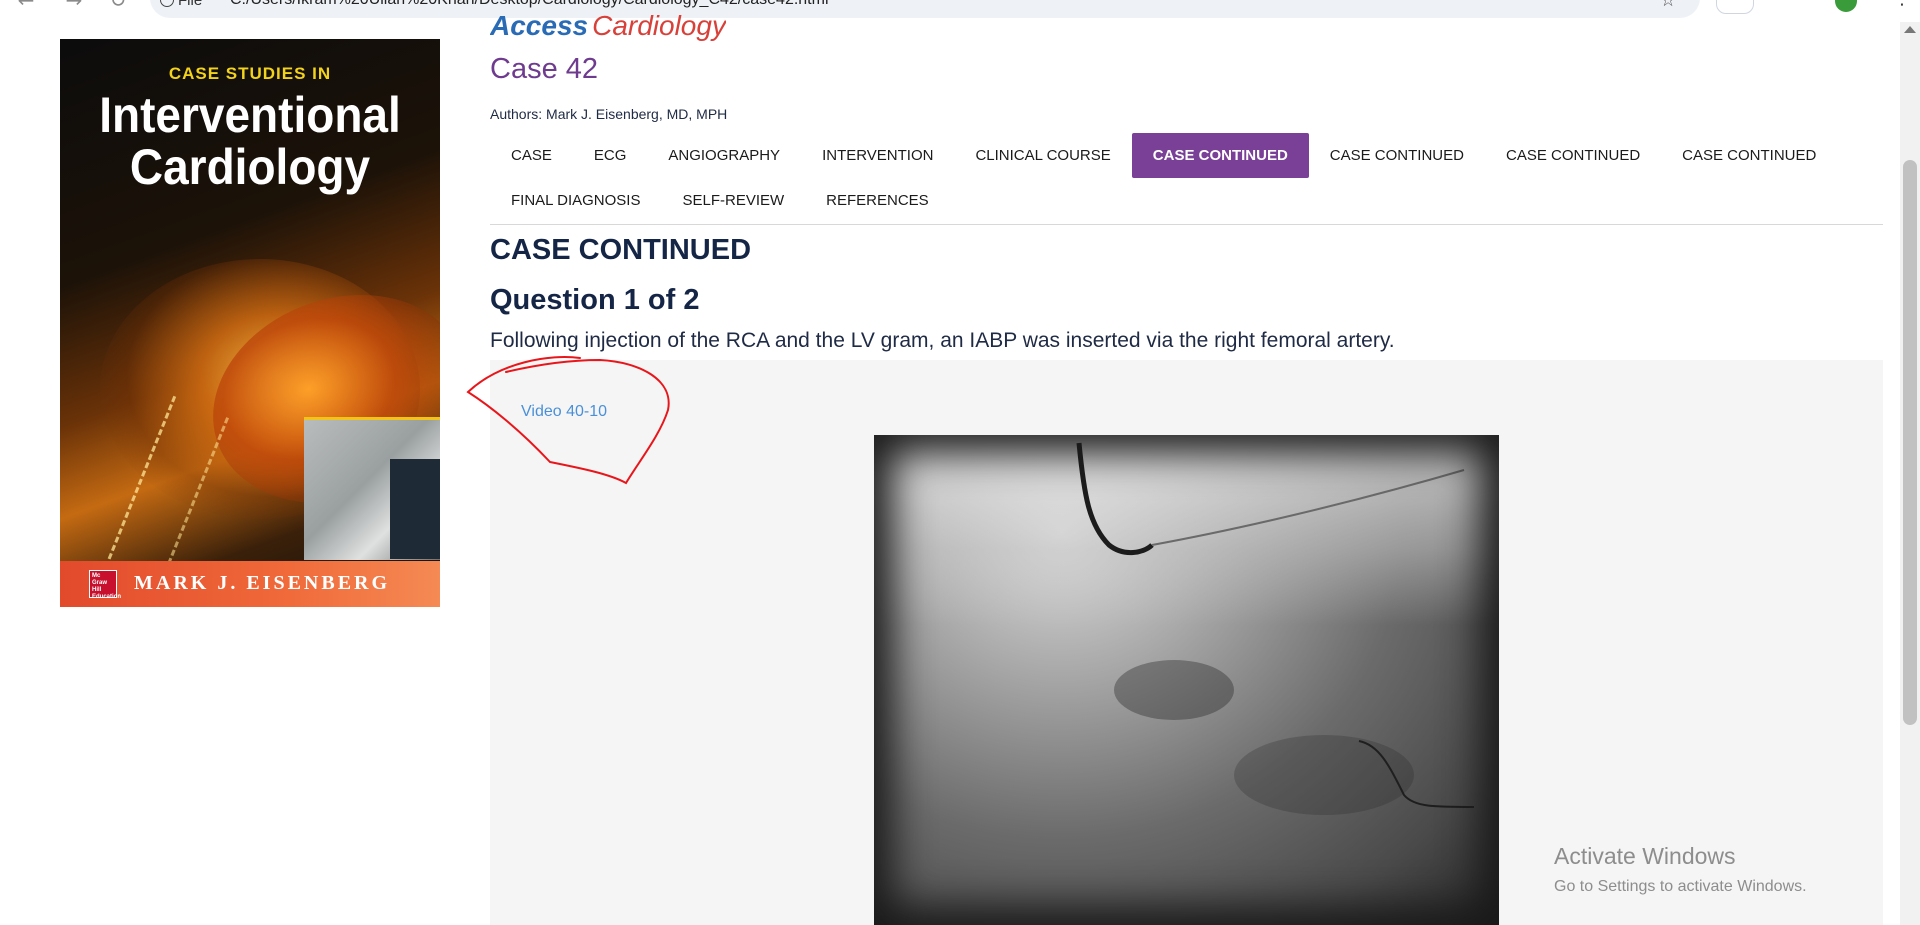  I want to click on brand-part1: Access, so click(539, 25).